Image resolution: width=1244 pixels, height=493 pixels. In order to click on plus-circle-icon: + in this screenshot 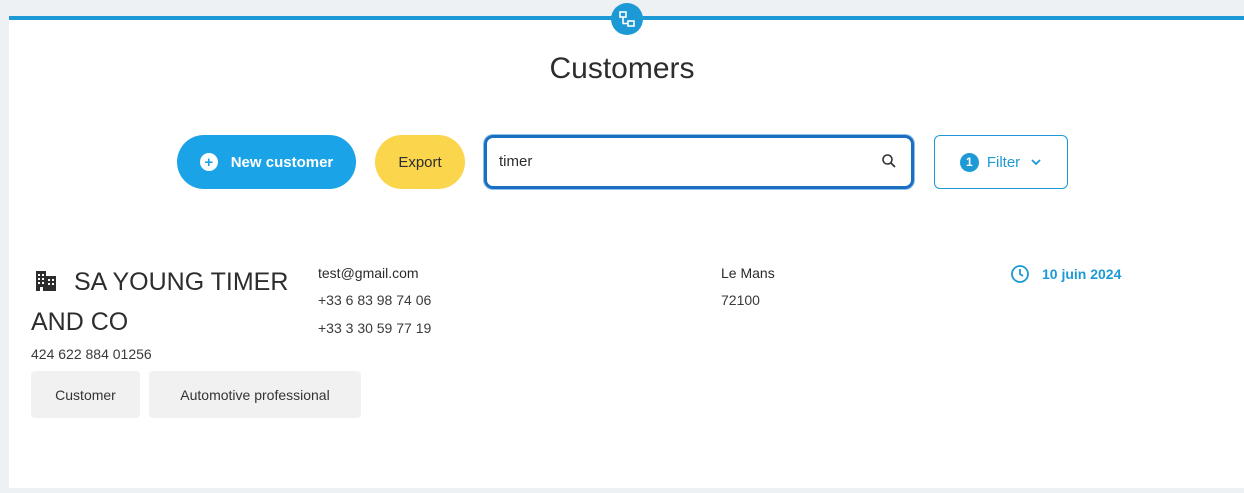, I will do `click(208, 162)`.